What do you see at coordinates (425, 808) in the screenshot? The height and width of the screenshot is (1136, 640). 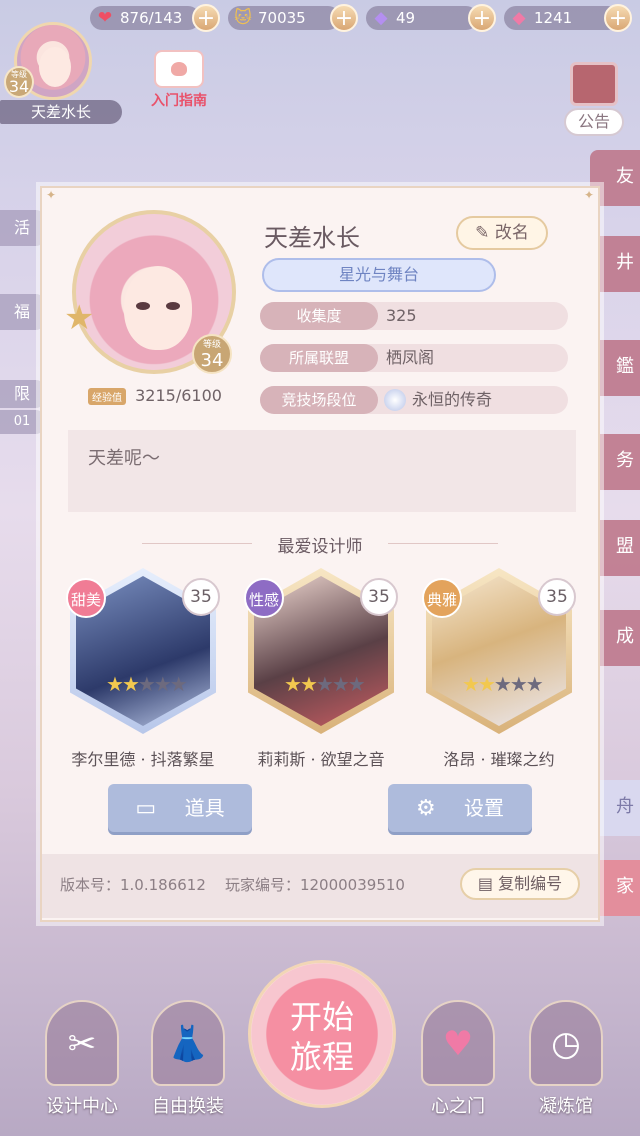 I see `gear-icon: ⚙` at bounding box center [425, 808].